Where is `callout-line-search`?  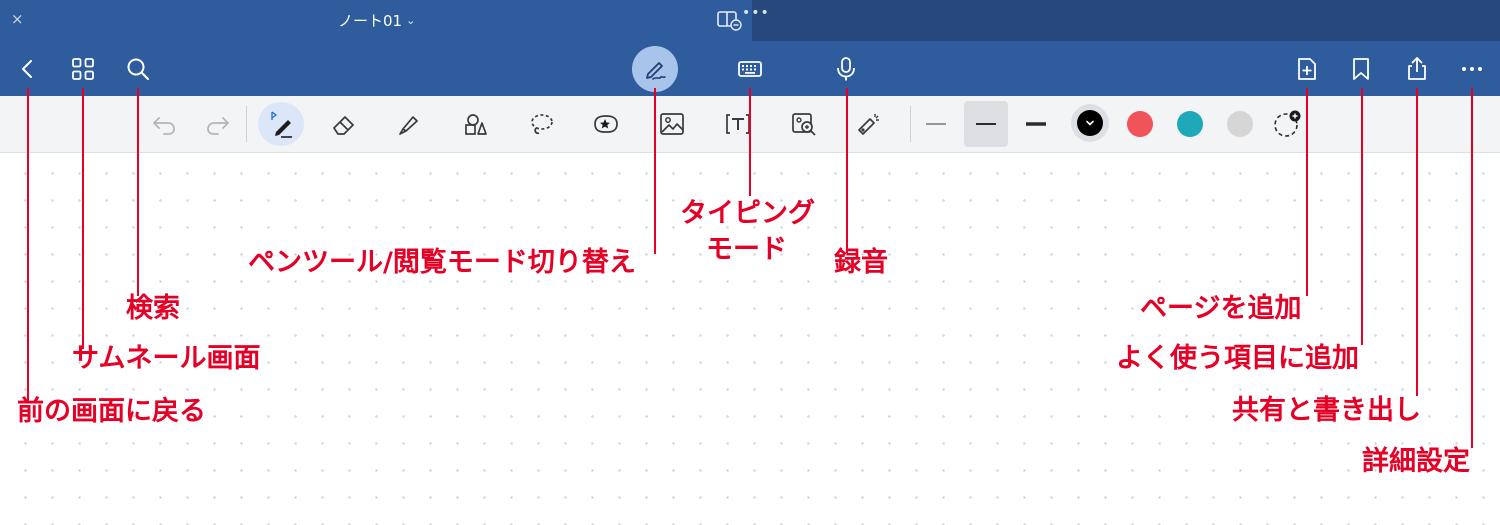 callout-line-search is located at coordinates (138, 192).